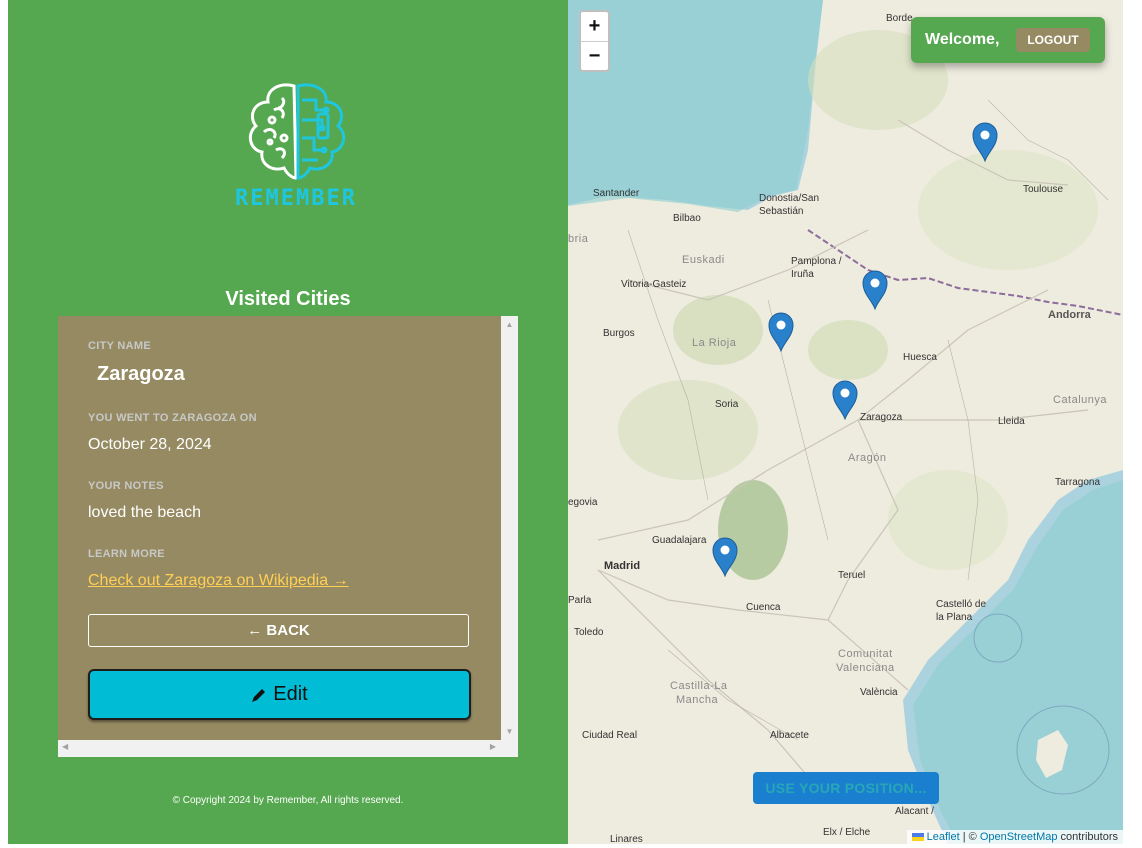 The width and height of the screenshot is (1142, 848). I want to click on place-label: Teruel, so click(852, 575).